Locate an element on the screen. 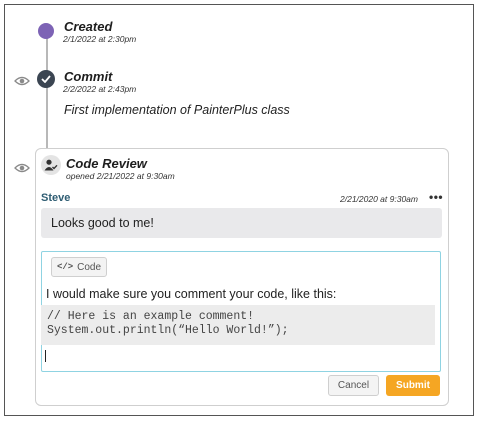  code-icon: </> is located at coordinates (65, 267).